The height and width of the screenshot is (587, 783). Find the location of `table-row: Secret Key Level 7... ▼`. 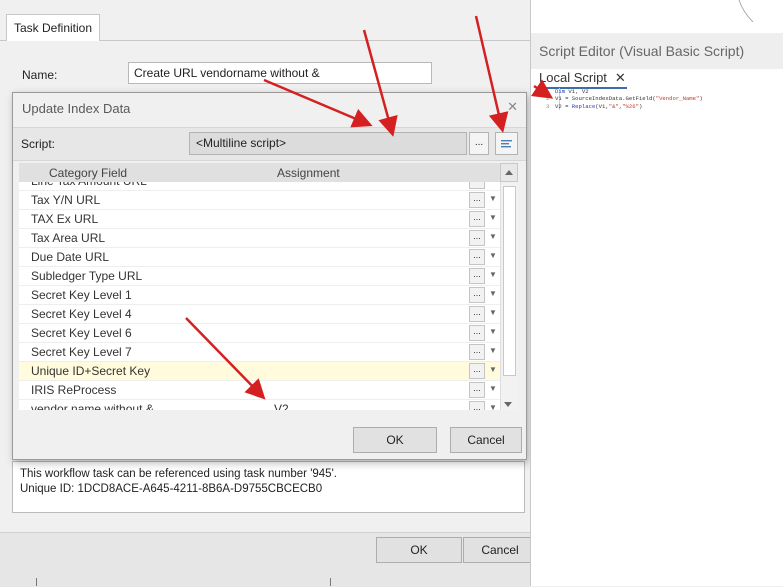

table-row: Secret Key Level 7... ▼ is located at coordinates (259, 352).